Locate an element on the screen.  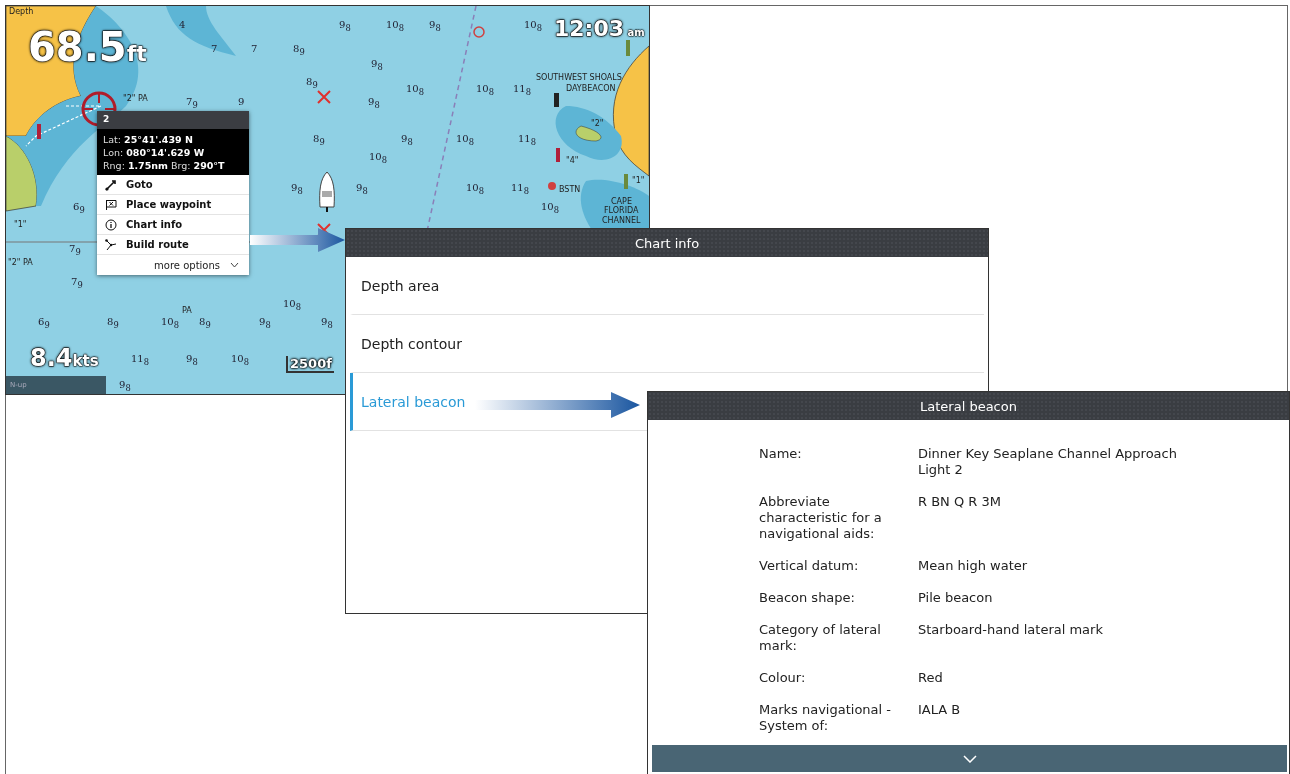
chart-label: DAYBEACON is located at coordinates (591, 88).